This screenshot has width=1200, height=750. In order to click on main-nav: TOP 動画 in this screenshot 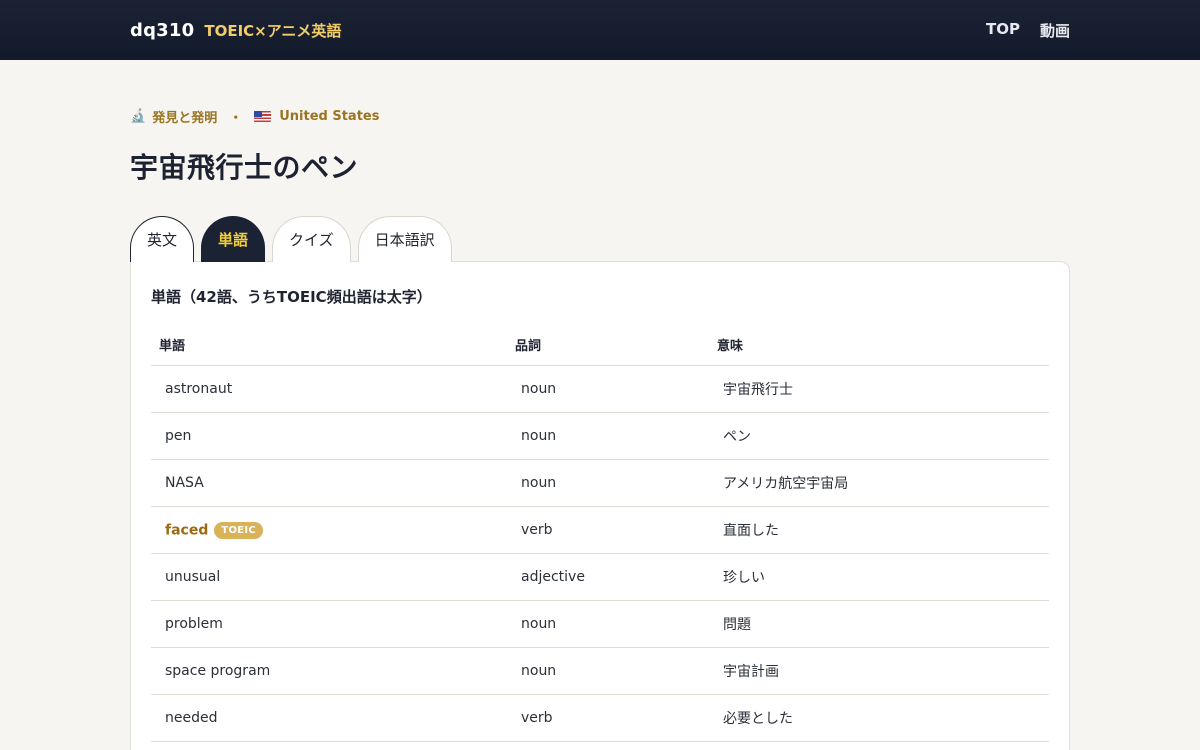, I will do `click(1028, 30)`.